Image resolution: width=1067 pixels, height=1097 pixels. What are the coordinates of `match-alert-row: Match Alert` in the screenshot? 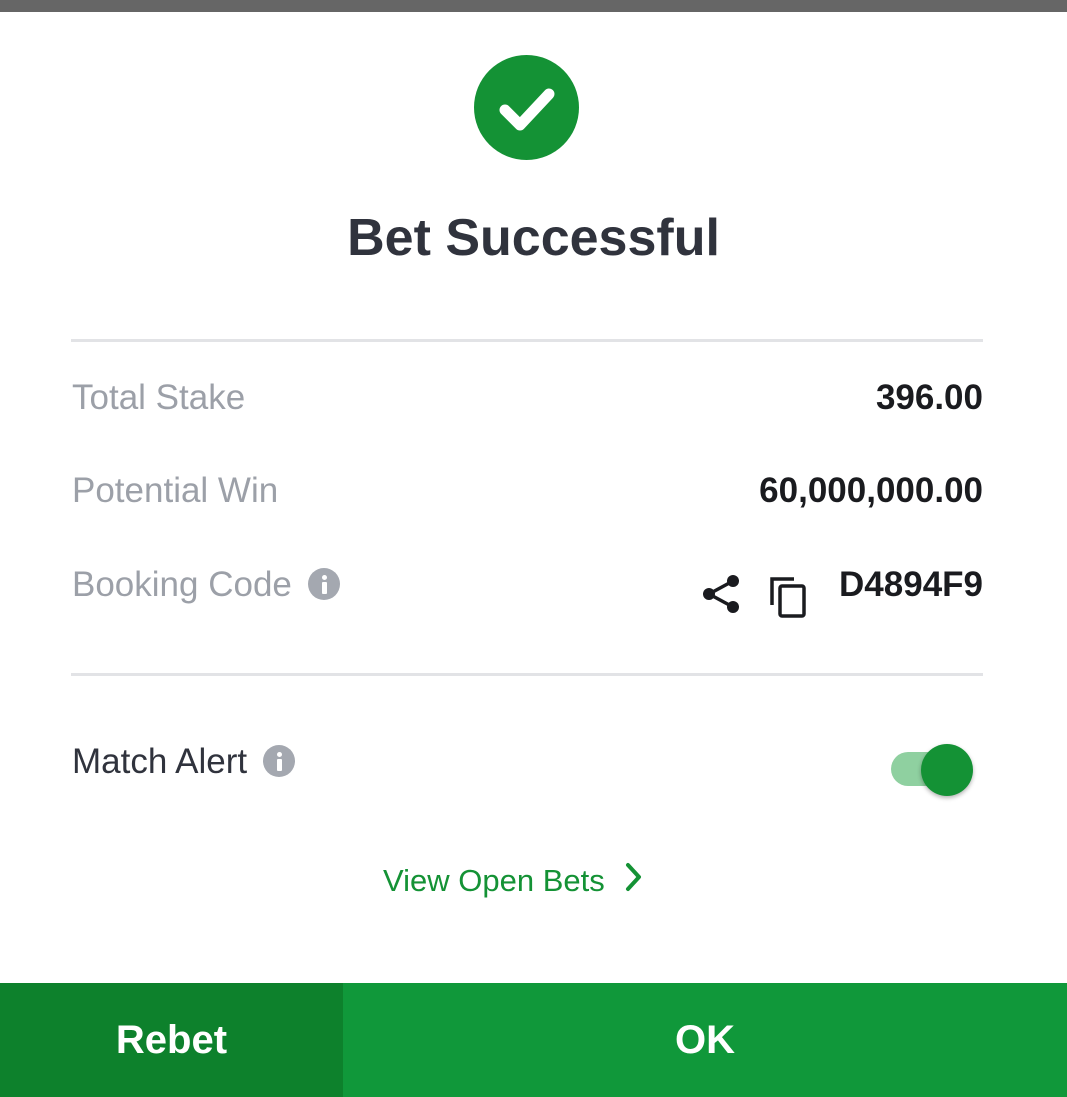 It's located at (184, 762).